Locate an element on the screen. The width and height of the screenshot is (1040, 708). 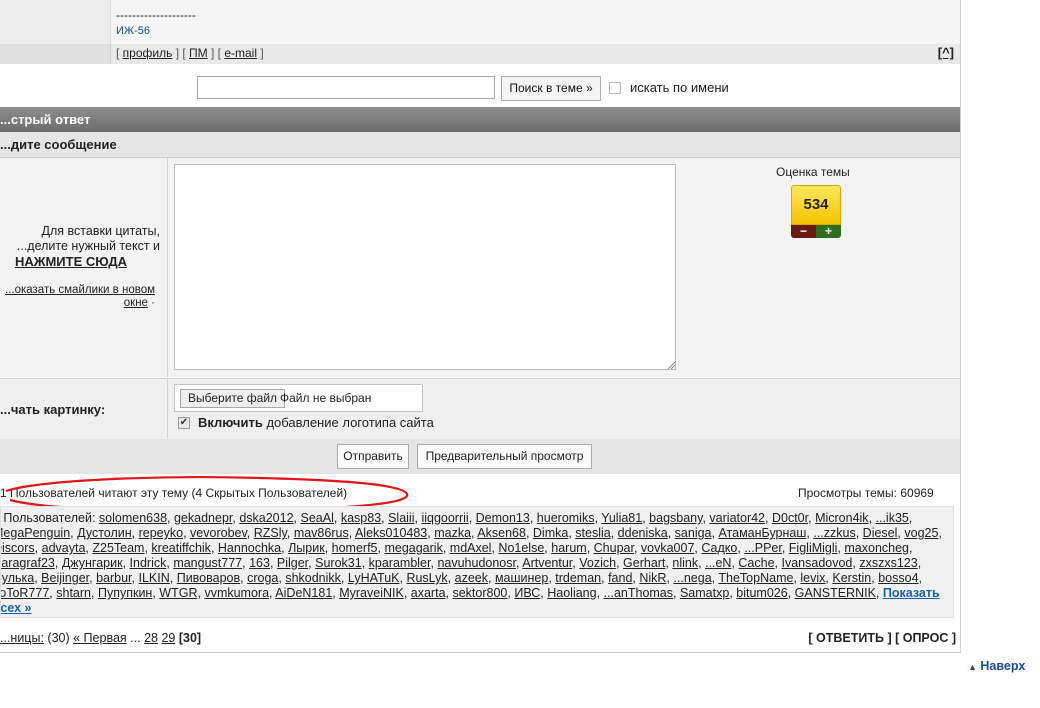
reader-user-link: NikR is located at coordinates (652, 578).